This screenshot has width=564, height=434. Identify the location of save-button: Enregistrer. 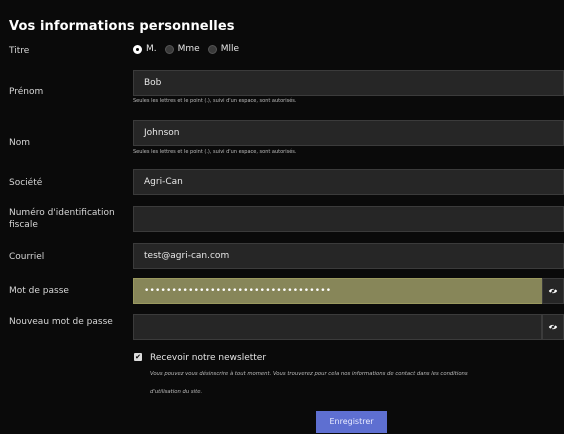
(351, 422).